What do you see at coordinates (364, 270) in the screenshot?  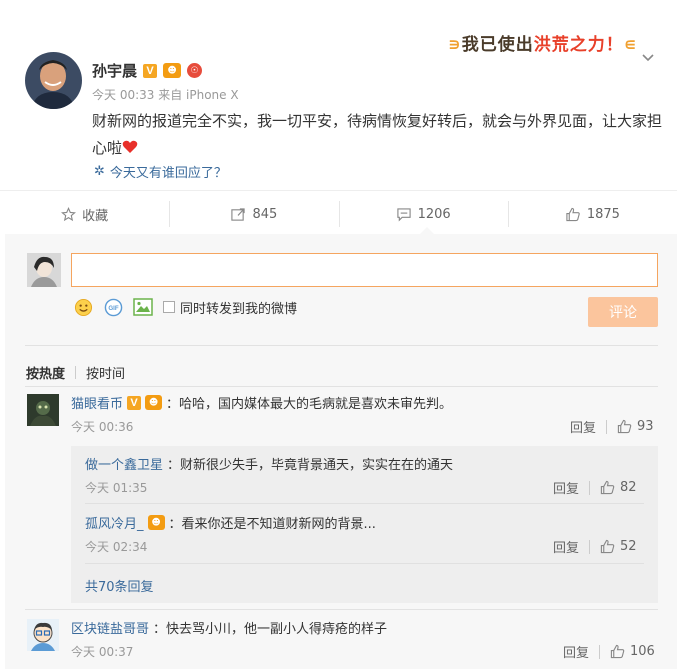 I see `comment-input` at bounding box center [364, 270].